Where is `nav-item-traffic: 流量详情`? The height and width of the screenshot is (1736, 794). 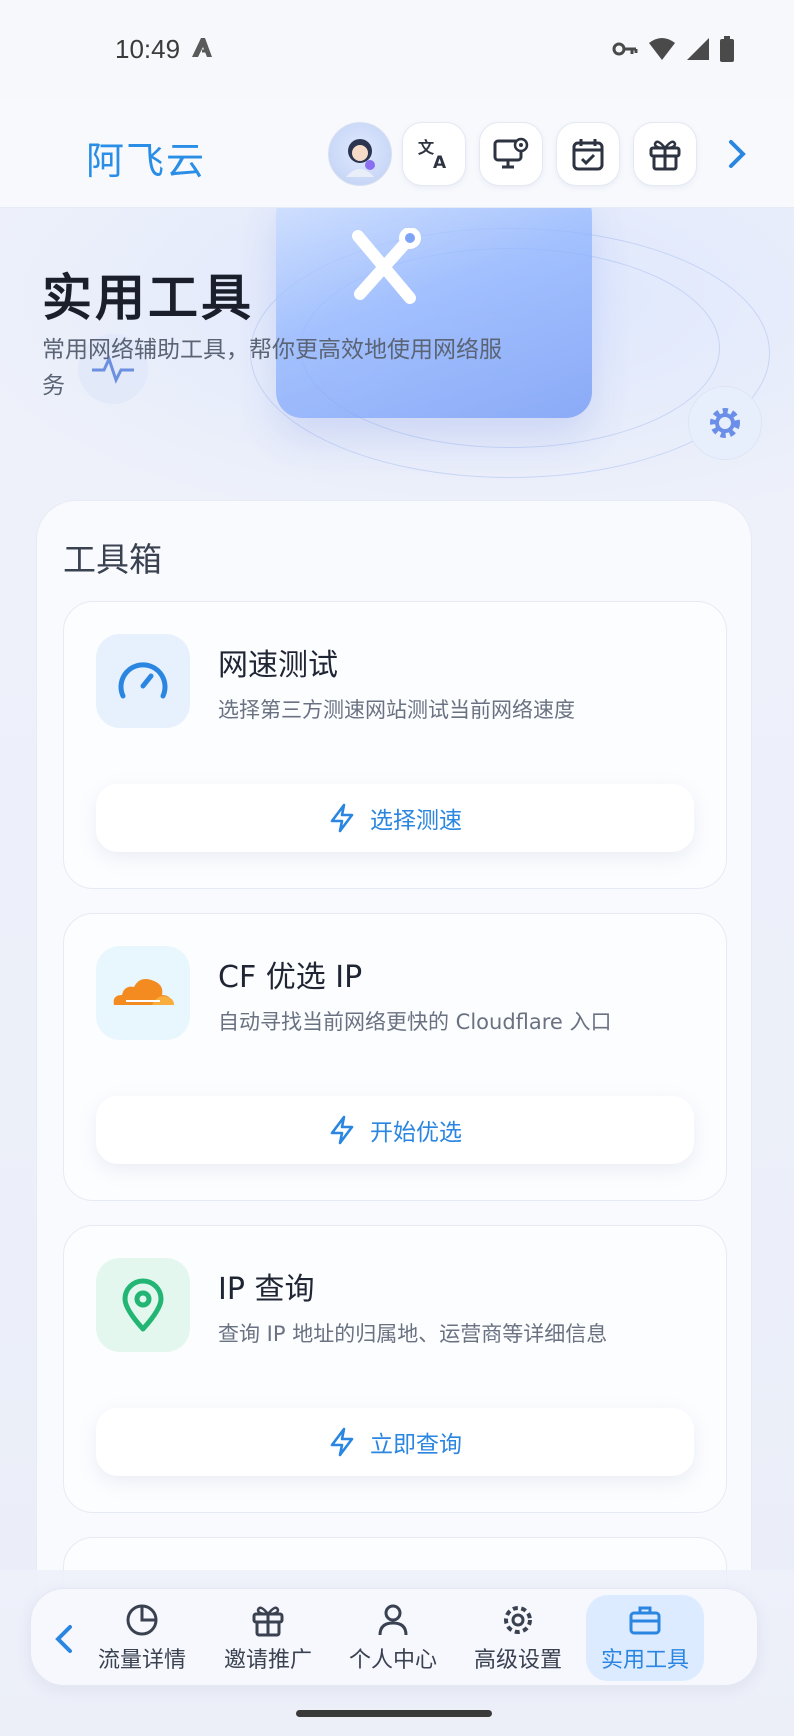
nav-item-traffic: 流量详情 is located at coordinates (142, 1638).